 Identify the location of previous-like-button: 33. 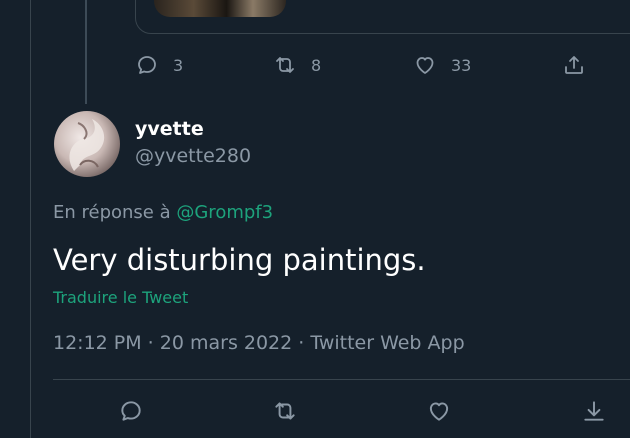
(442, 65).